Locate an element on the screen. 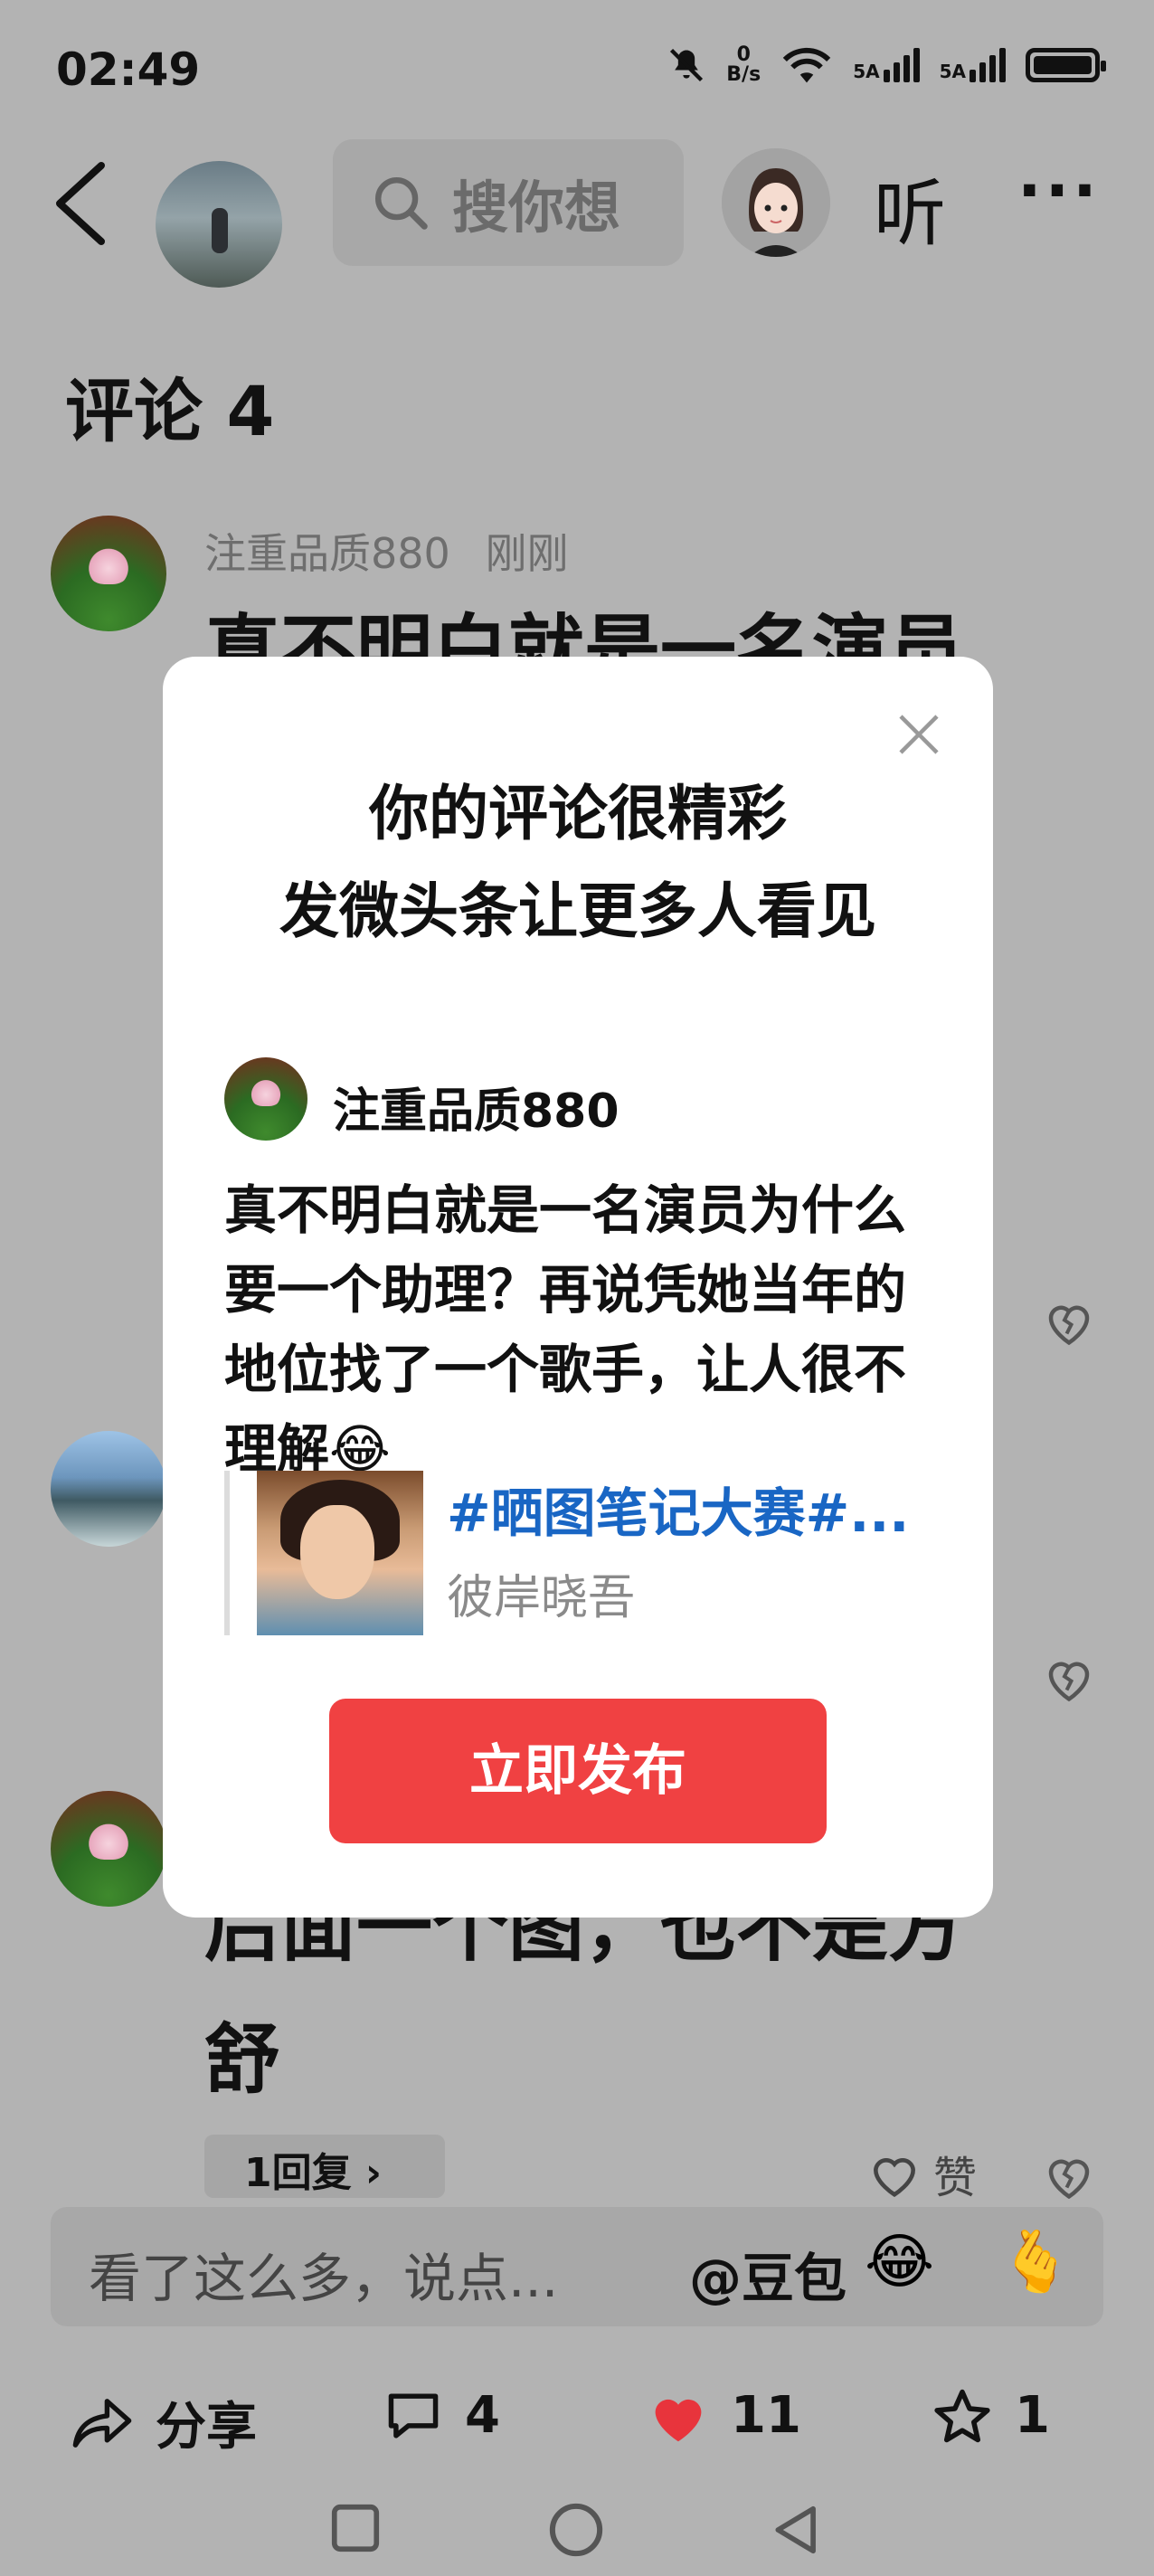 The width and height of the screenshot is (1154, 2576). share-icon is located at coordinates (102, 2423).